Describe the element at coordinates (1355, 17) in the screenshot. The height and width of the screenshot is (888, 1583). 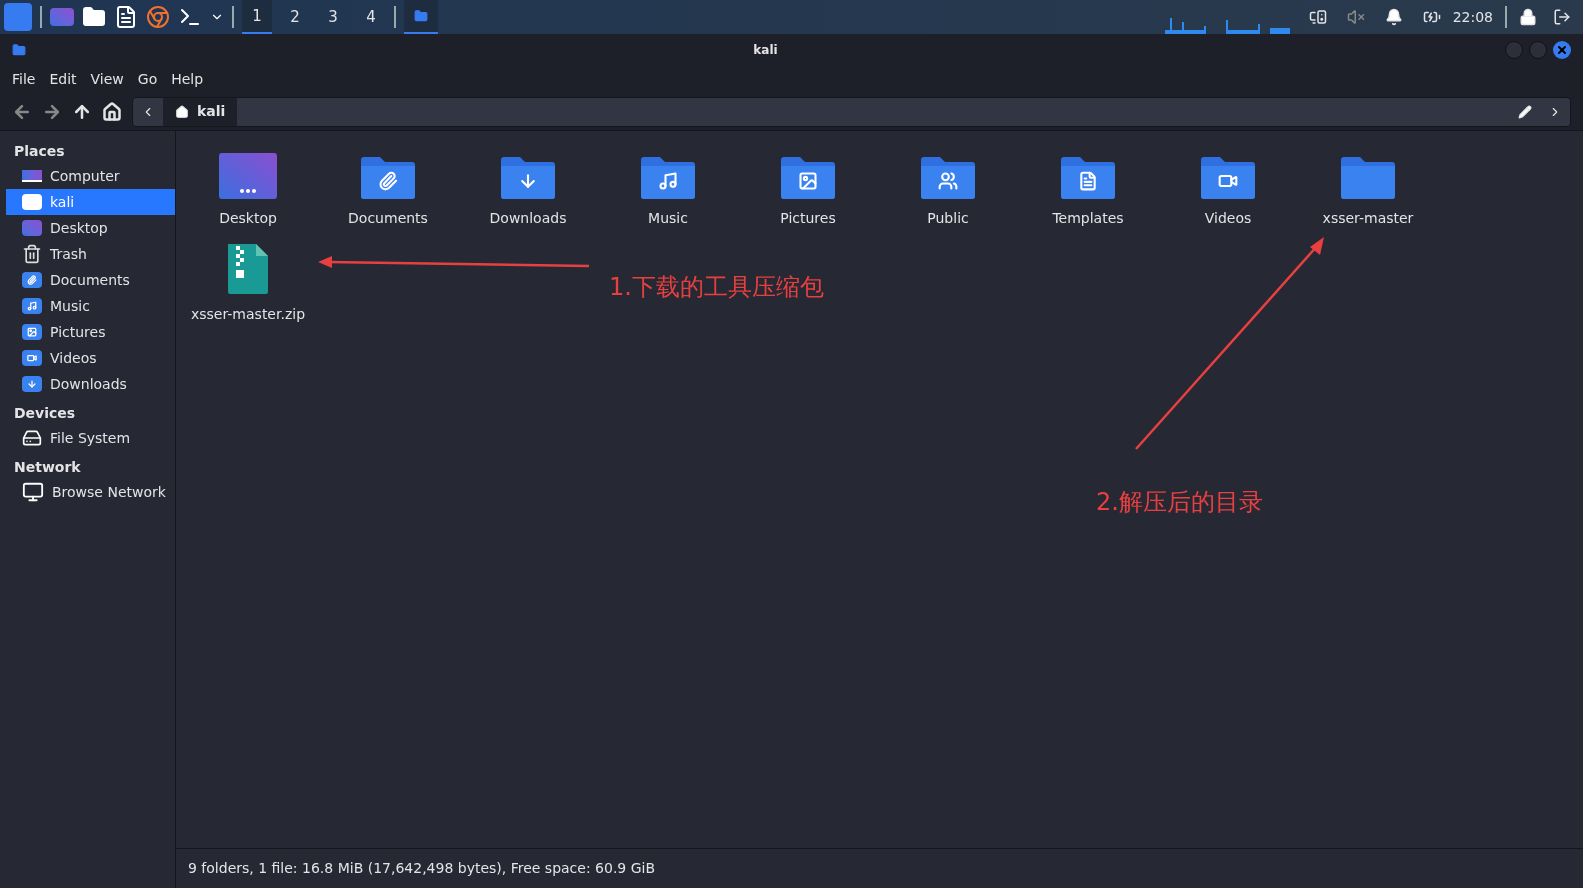
I see `muted-speaker-icon` at that location.